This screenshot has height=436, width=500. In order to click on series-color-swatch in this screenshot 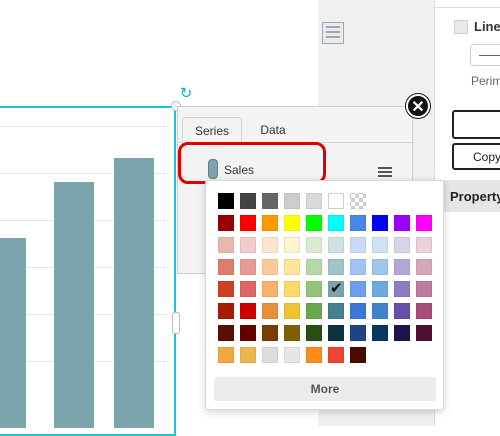, I will do `click(213, 169)`.